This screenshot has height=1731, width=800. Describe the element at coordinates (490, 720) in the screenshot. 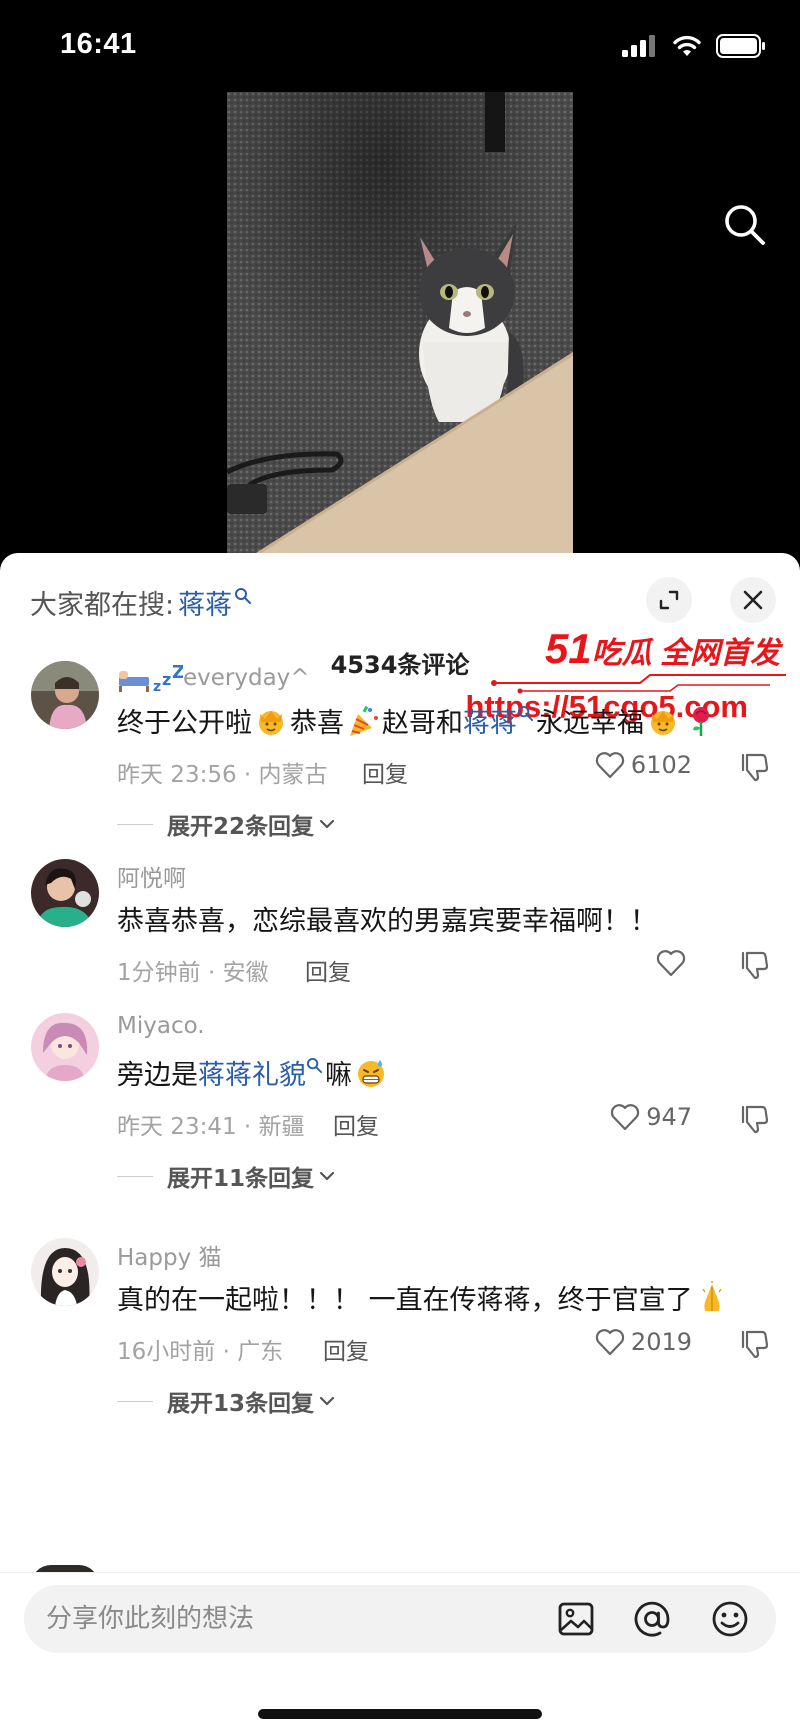

I see `keyword-link: 蒋蒋` at that location.